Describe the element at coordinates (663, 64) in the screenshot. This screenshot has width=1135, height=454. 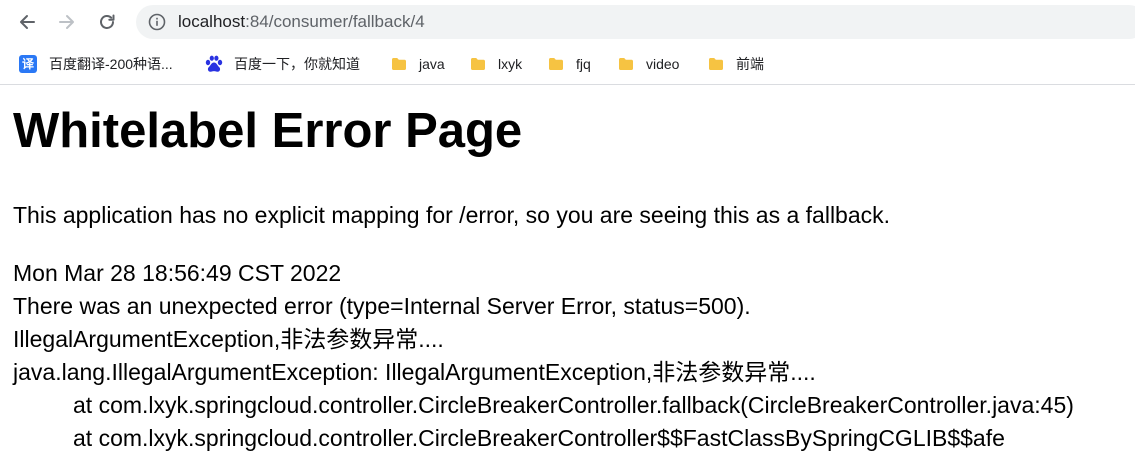
I see `bookmark-label: video` at that location.